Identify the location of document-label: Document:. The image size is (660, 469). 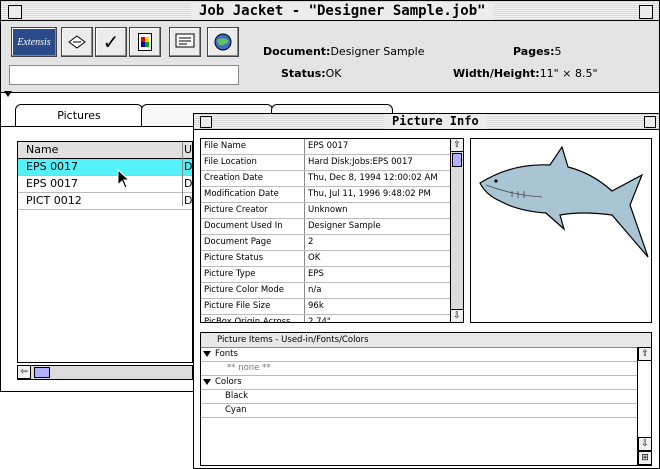
(297, 51).